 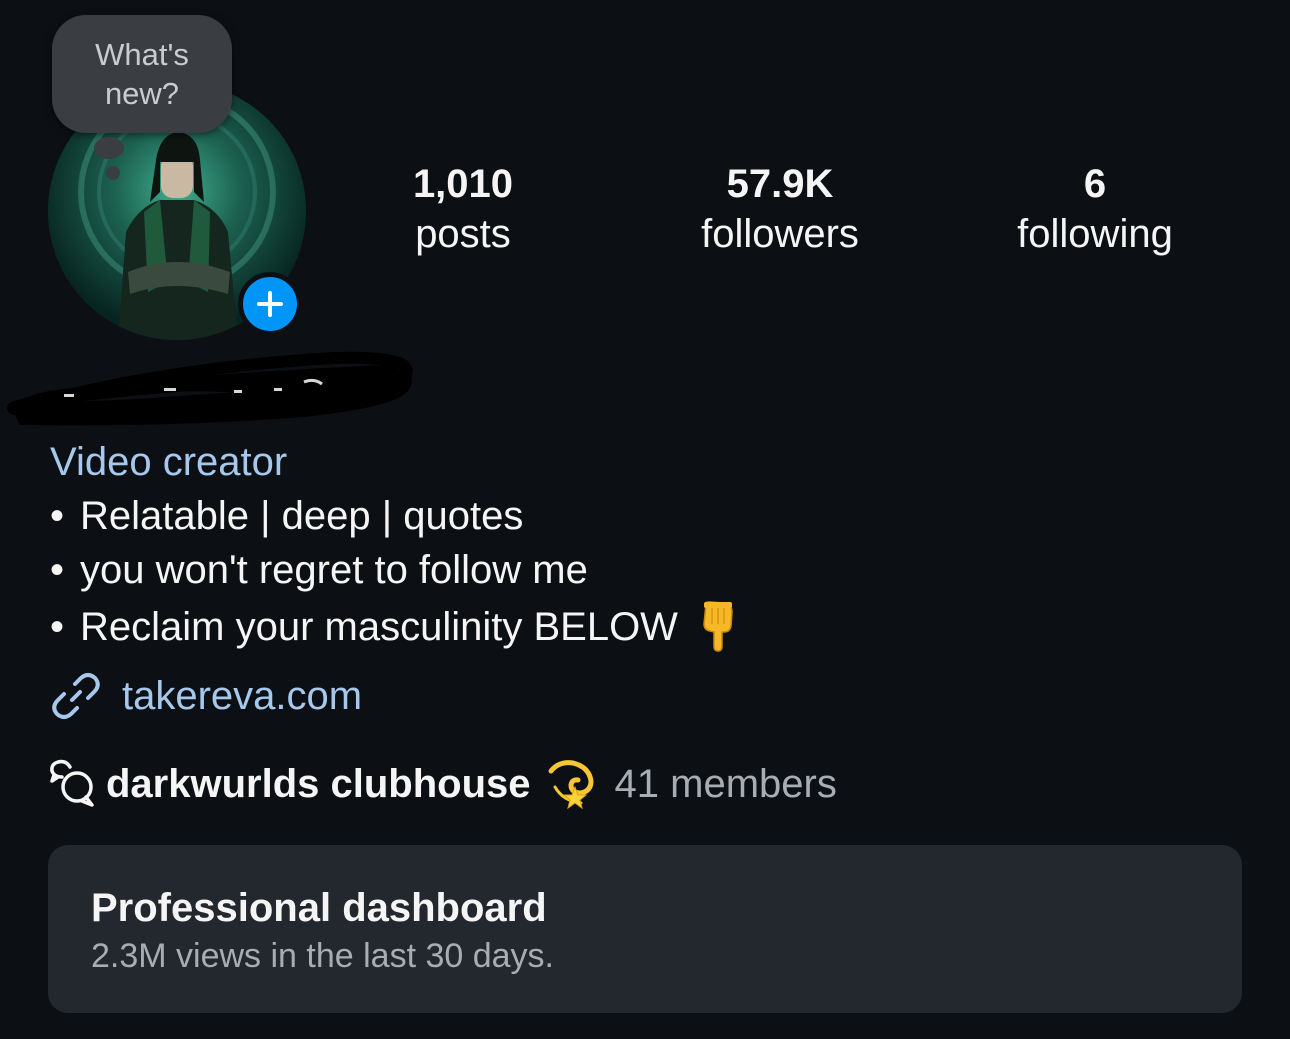 I want to click on following-count: 6, so click(x=1095, y=184).